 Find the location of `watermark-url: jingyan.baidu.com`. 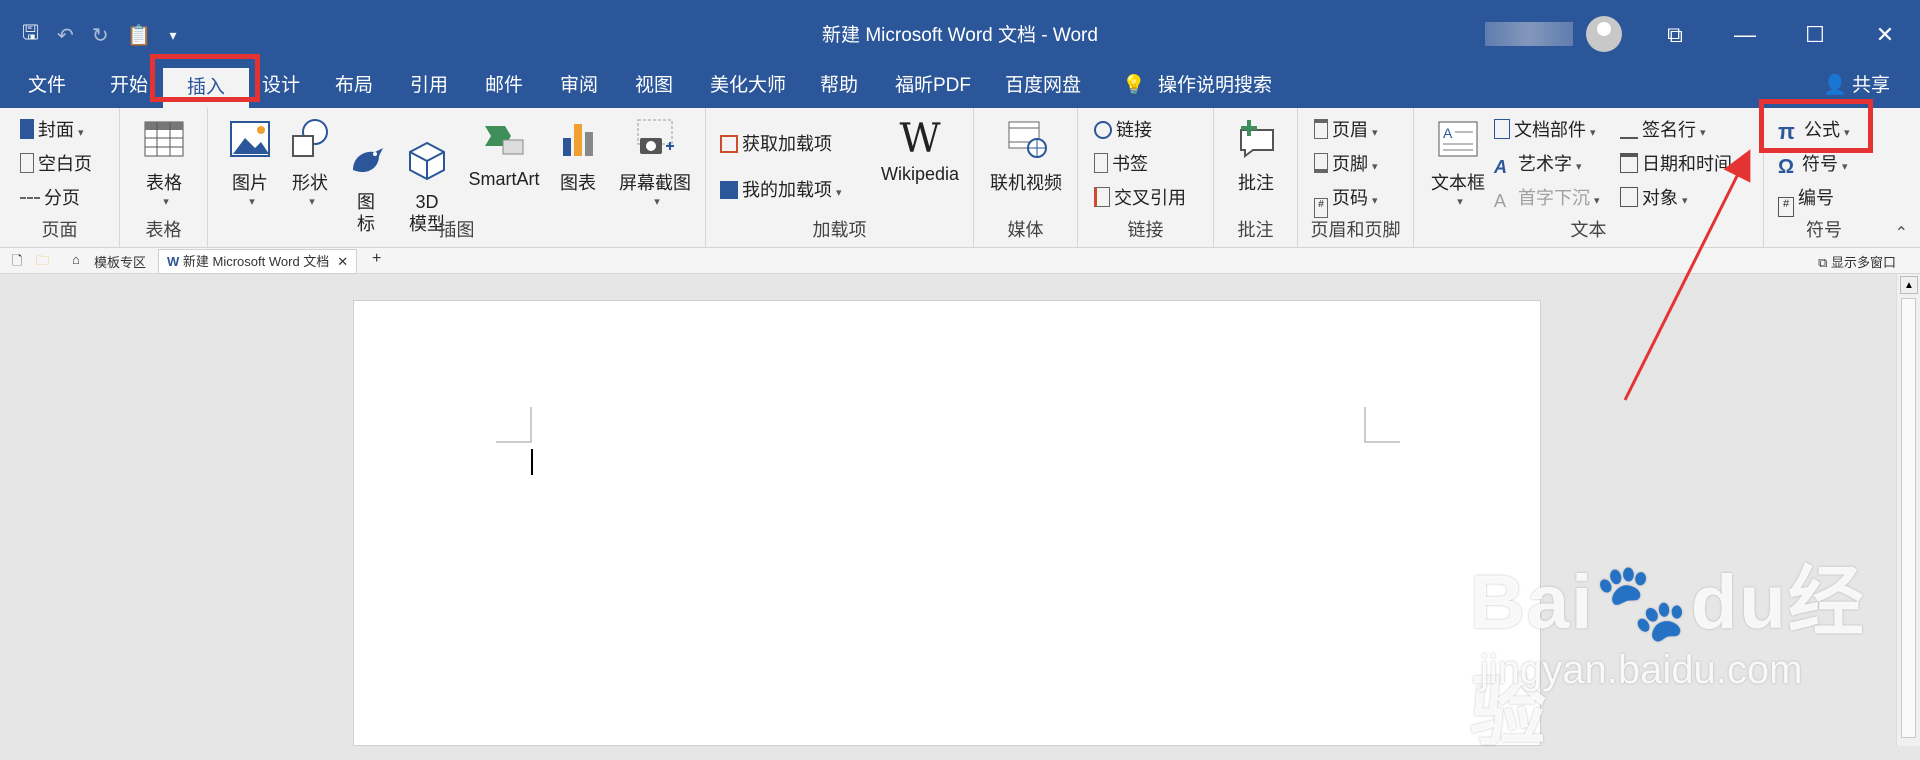

watermark-url: jingyan.baidu.com is located at coordinates (1641, 670).